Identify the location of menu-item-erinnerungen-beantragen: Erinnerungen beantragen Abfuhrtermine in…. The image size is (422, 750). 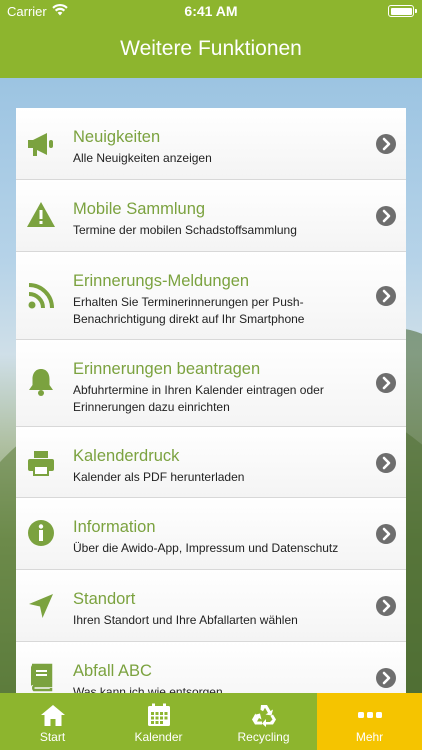
(211, 383).